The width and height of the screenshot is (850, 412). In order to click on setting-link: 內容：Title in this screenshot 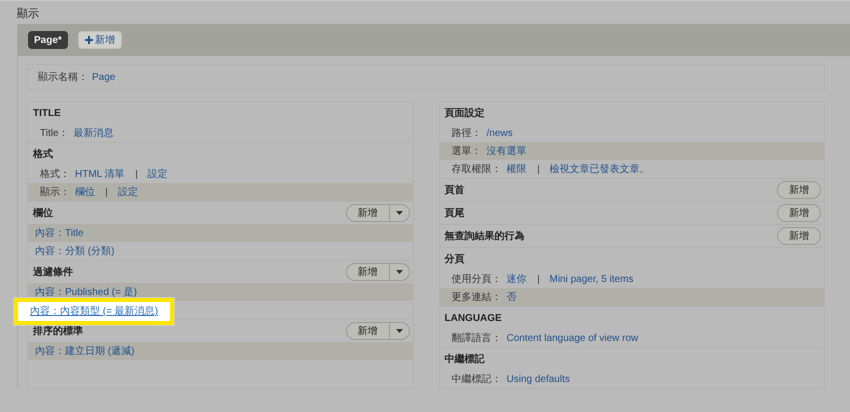, I will do `click(59, 233)`.